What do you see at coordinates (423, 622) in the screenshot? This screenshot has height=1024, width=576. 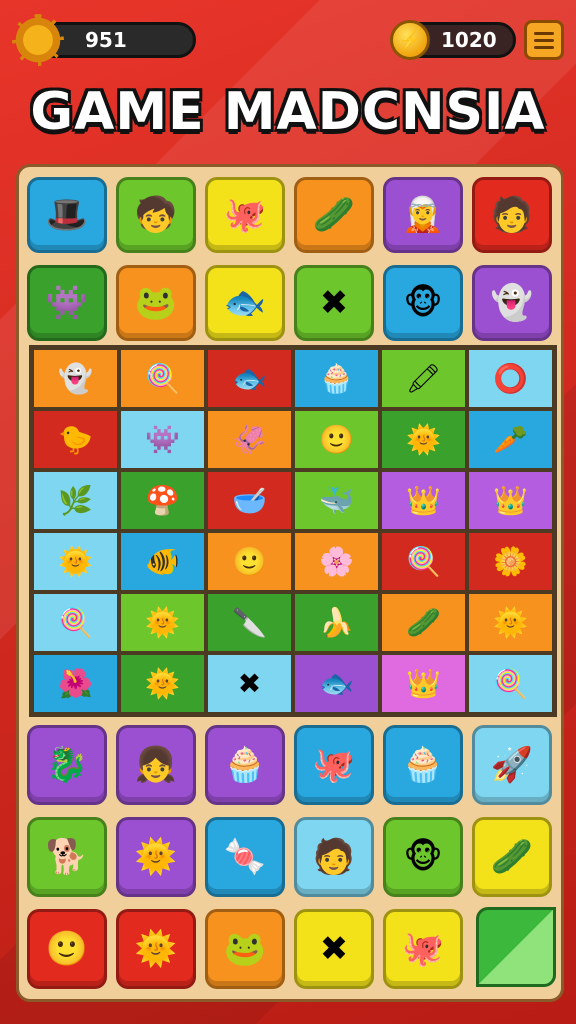 I see `grid-cell: 🥒` at bounding box center [423, 622].